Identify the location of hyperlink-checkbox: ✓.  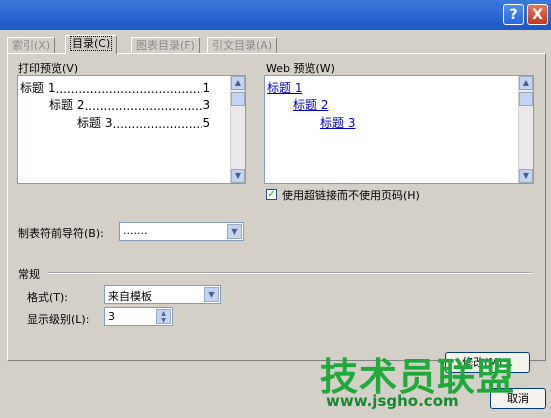
(271, 194).